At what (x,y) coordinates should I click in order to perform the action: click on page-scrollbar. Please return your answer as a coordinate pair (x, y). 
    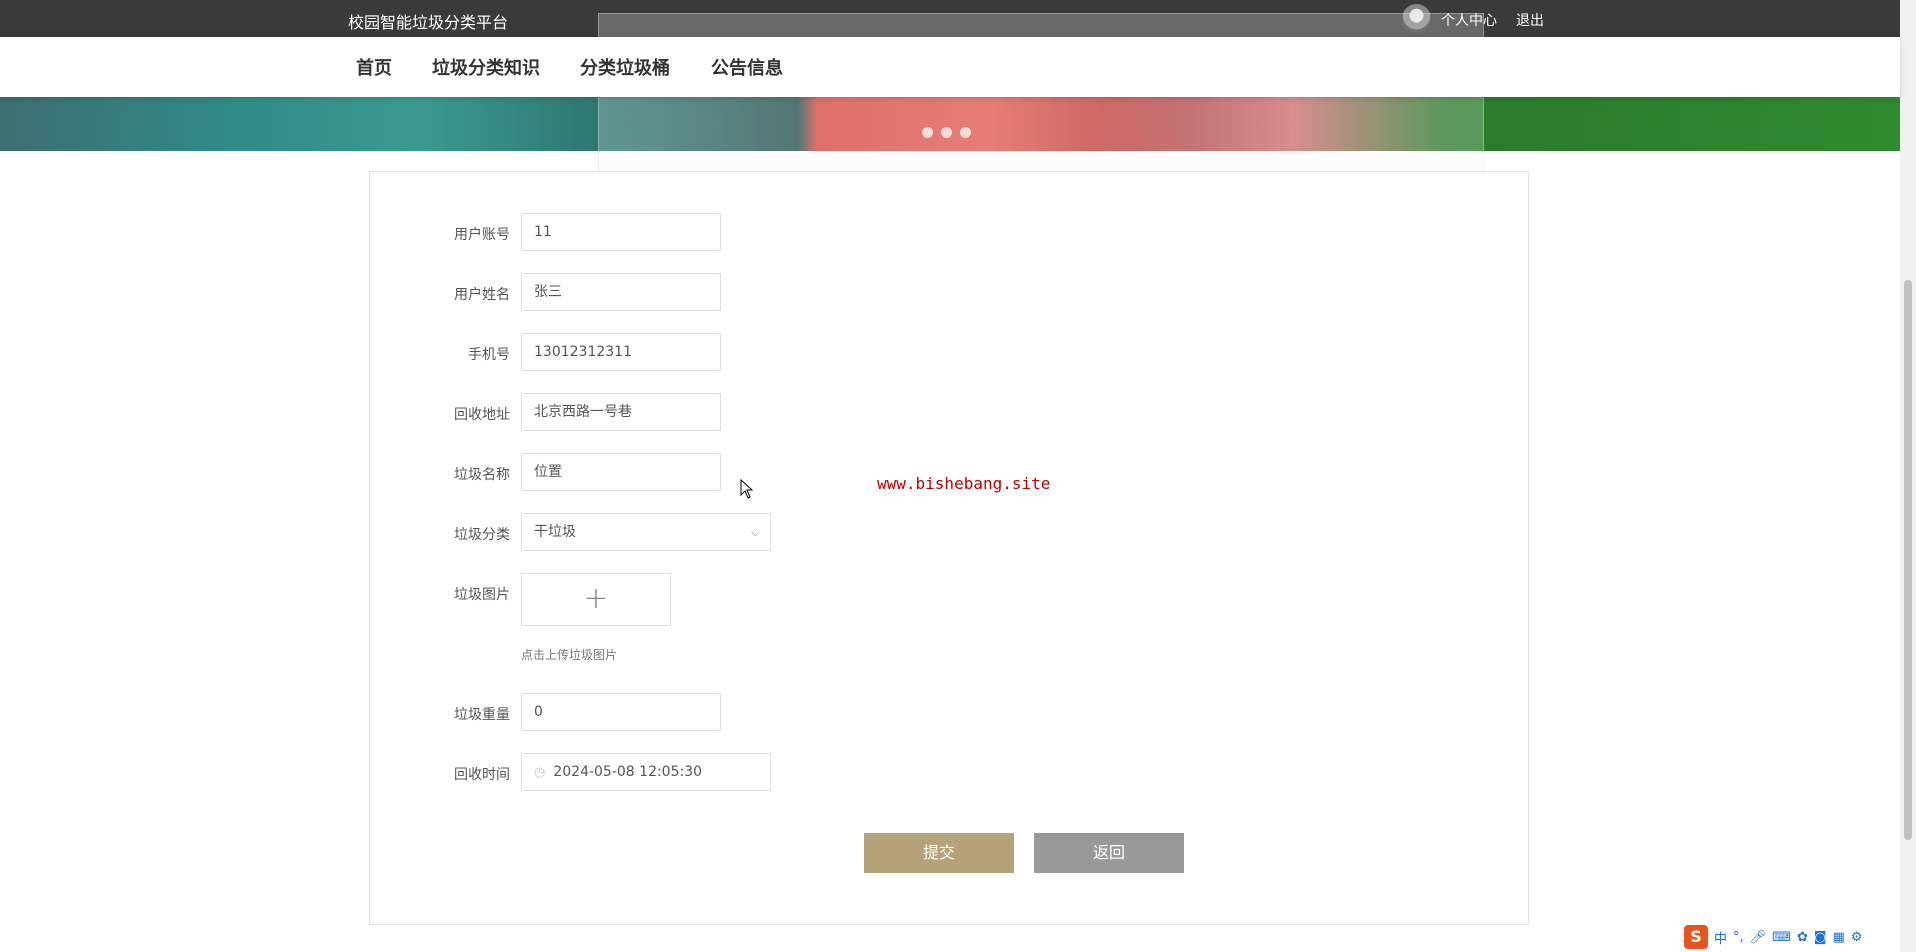
    Looking at the image, I should click on (1908, 476).